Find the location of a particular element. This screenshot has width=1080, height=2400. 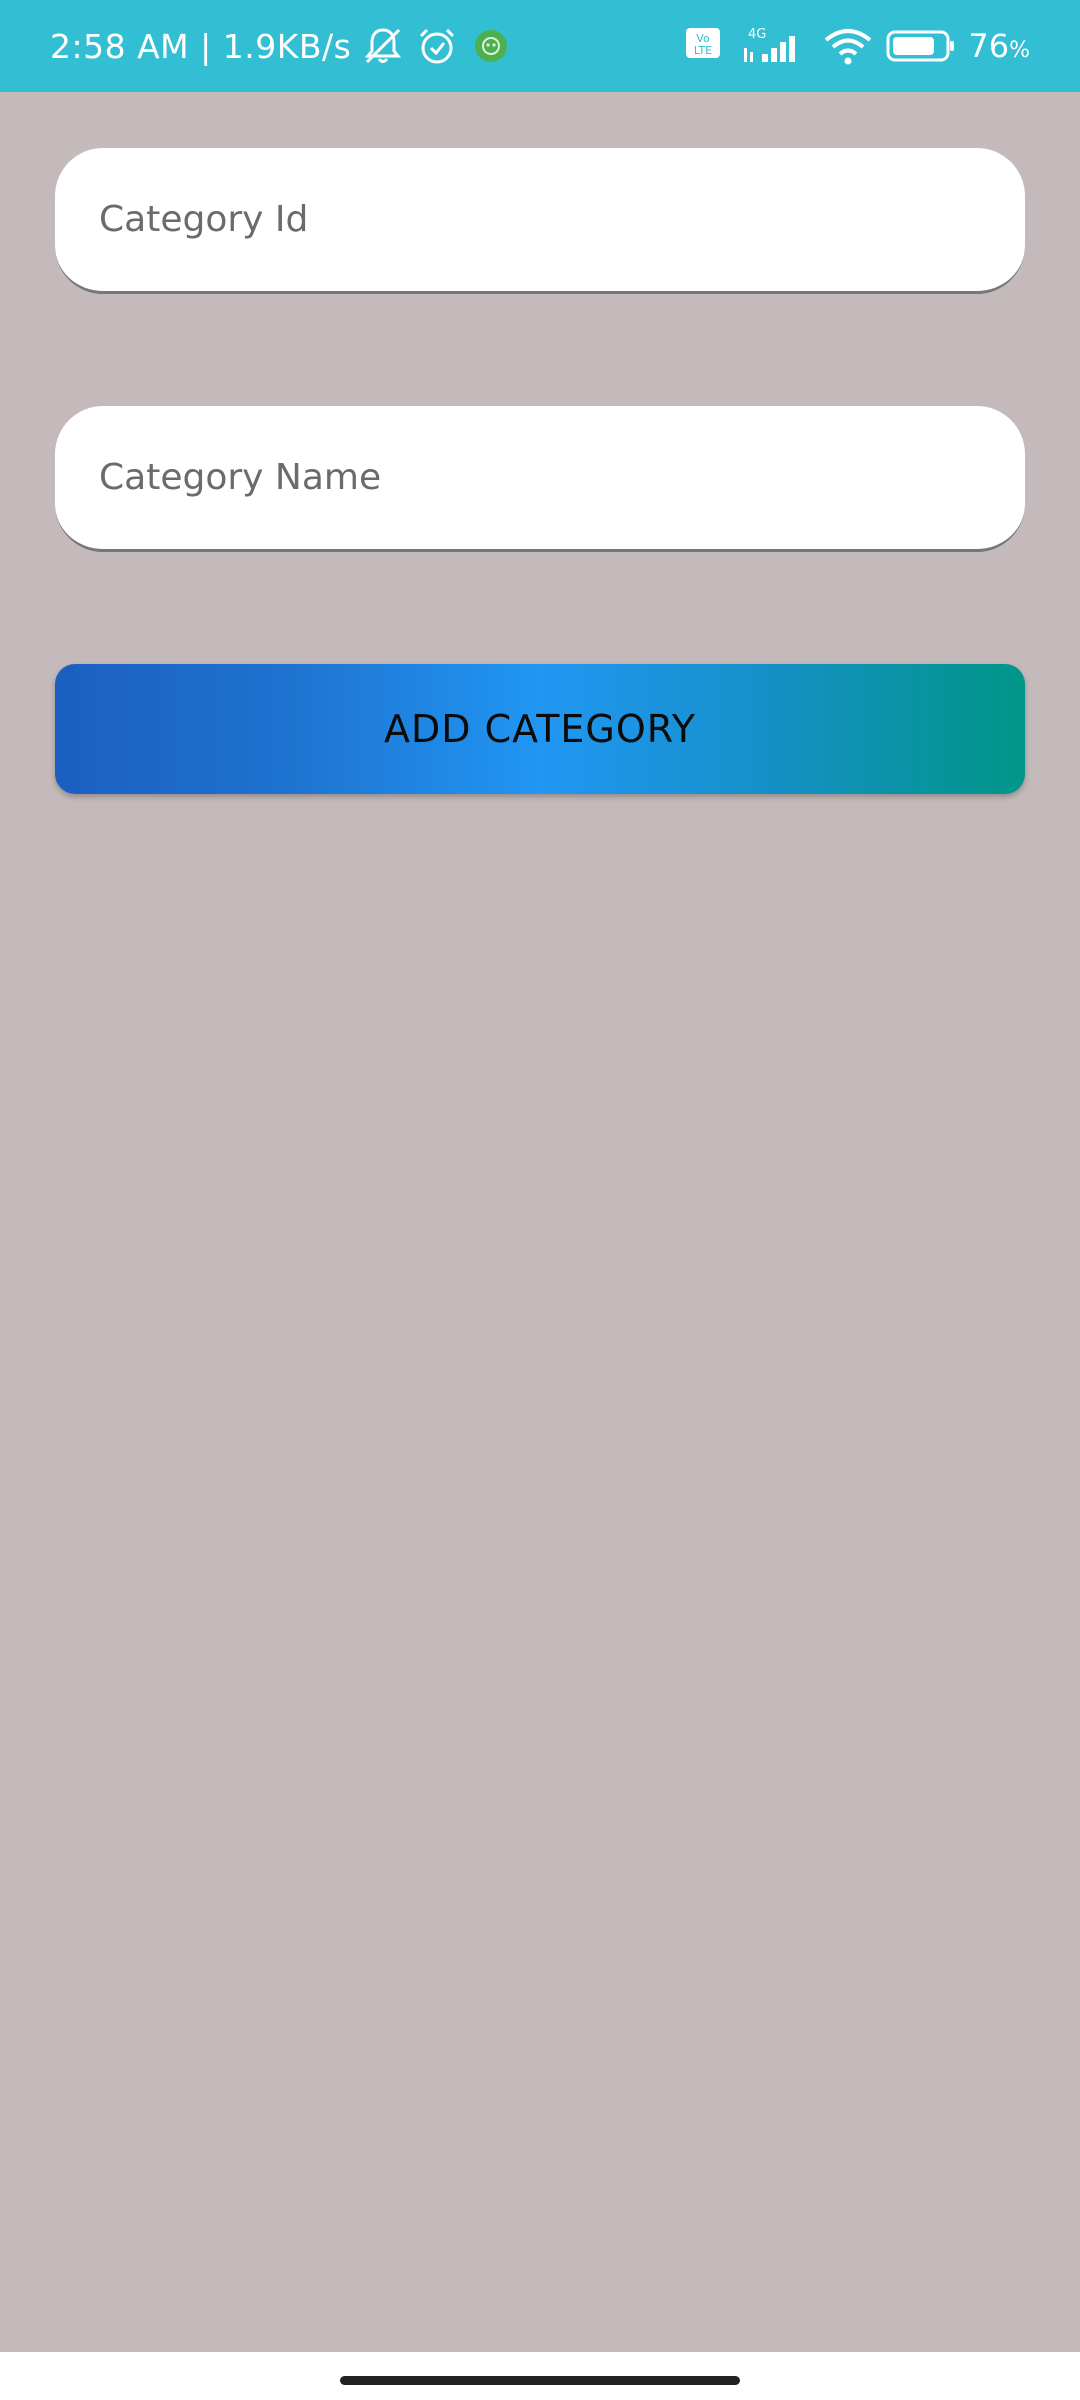

add-category-button: ADD CATEGORY is located at coordinates (540, 729).